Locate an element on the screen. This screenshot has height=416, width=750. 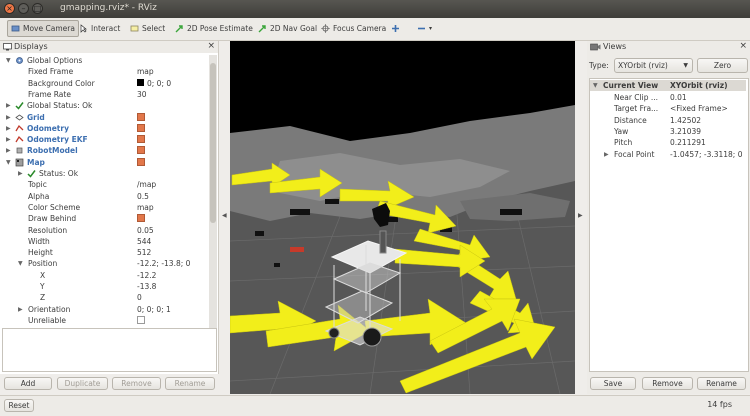
add-display-button: Add is located at coordinates (28, 383).